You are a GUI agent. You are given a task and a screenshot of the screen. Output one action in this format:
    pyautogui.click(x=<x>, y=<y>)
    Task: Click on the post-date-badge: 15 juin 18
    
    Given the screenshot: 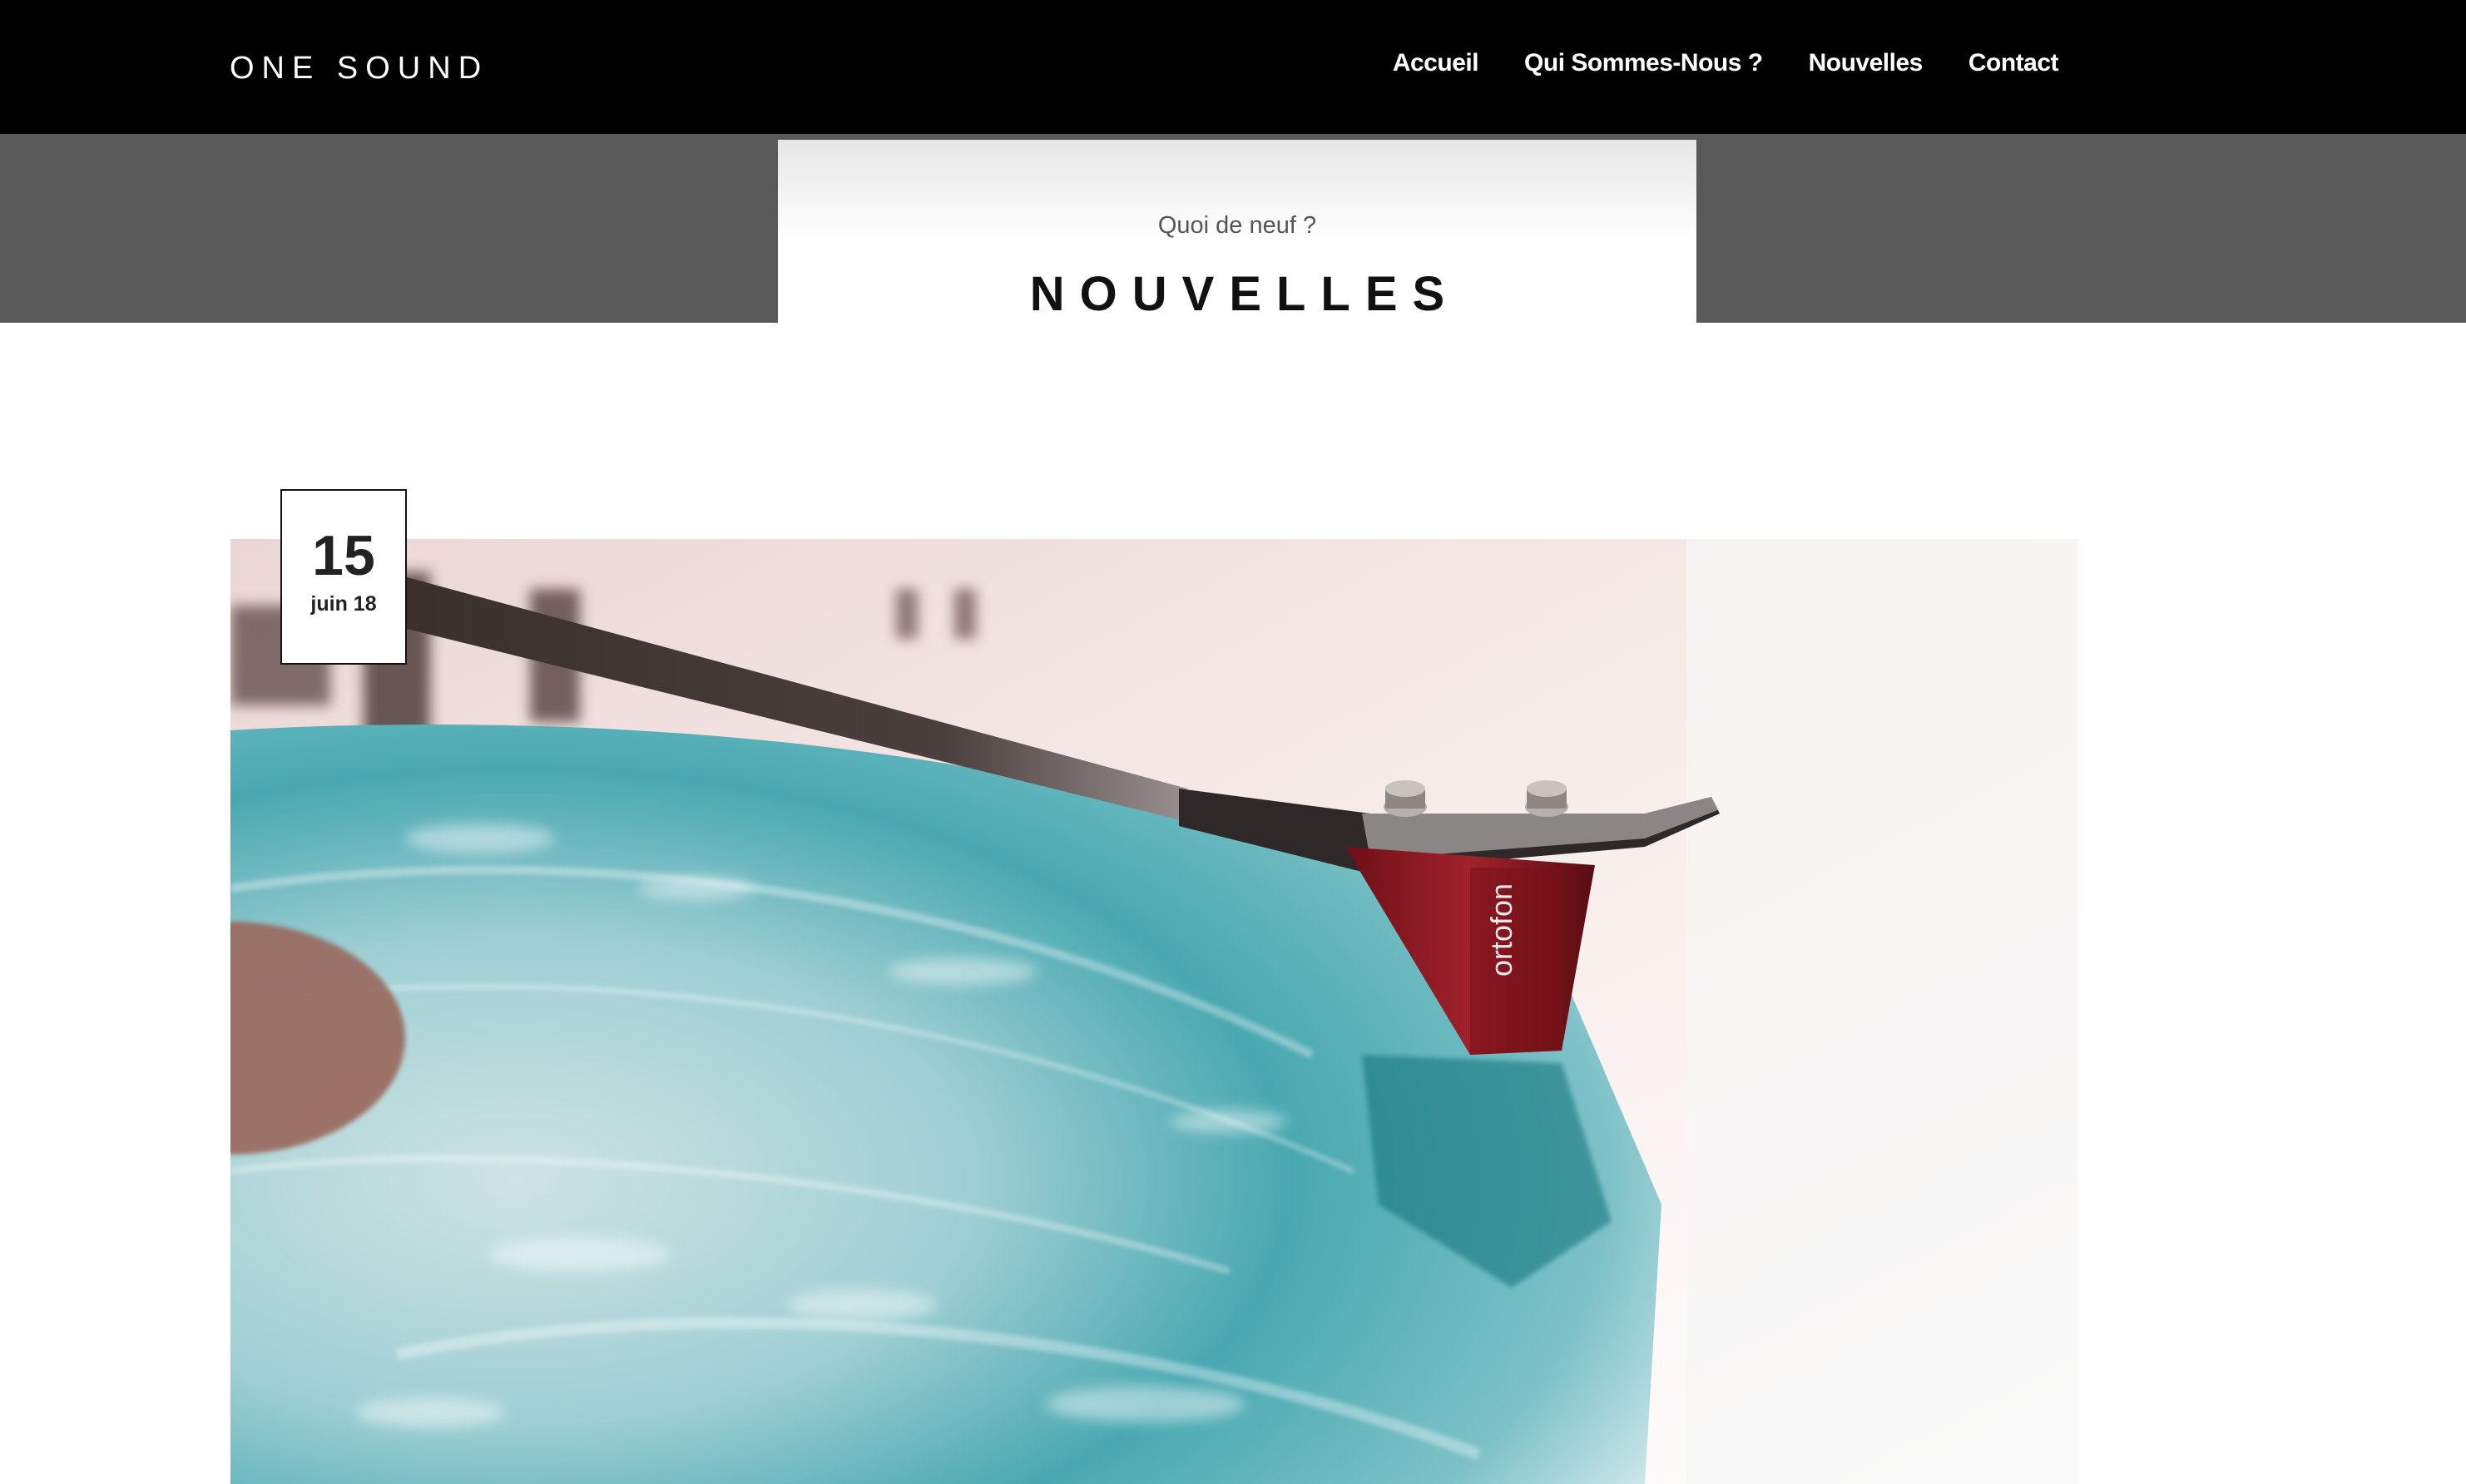 What is the action you would take?
    pyautogui.click(x=344, y=577)
    